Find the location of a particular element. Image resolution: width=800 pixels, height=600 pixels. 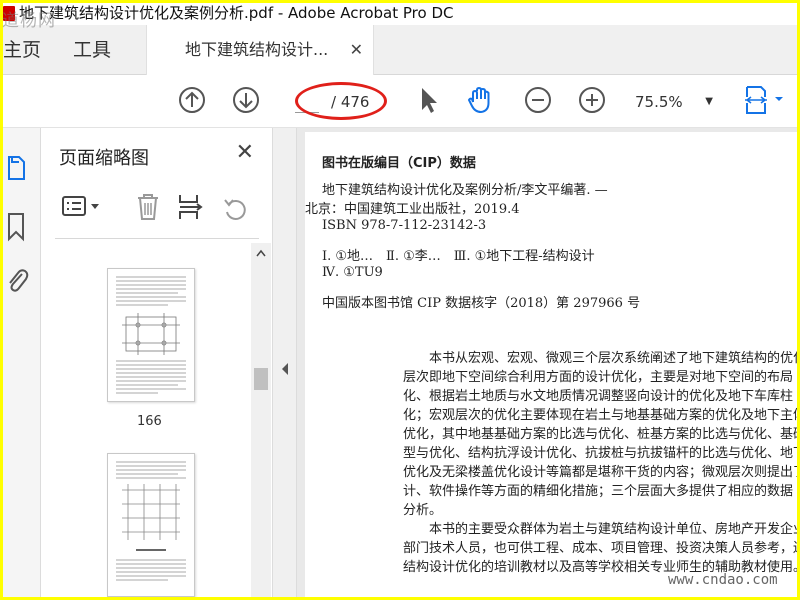

page-display-button is located at coordinates (765, 100).